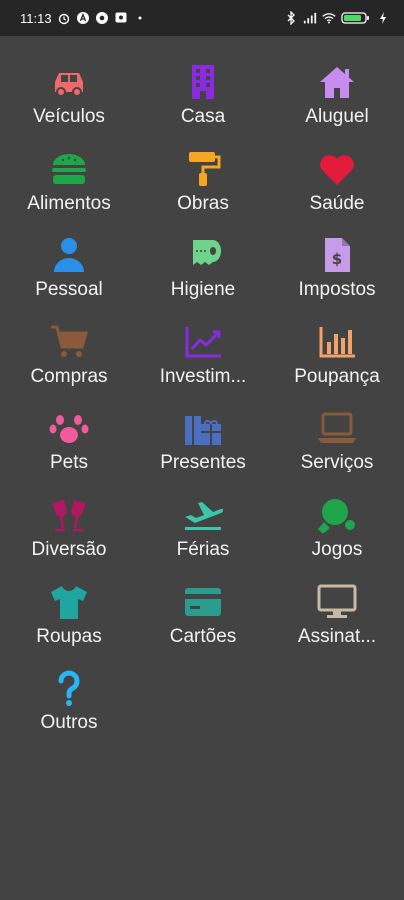 The height and width of the screenshot is (900, 404). I want to click on monitor-icon, so click(337, 602).